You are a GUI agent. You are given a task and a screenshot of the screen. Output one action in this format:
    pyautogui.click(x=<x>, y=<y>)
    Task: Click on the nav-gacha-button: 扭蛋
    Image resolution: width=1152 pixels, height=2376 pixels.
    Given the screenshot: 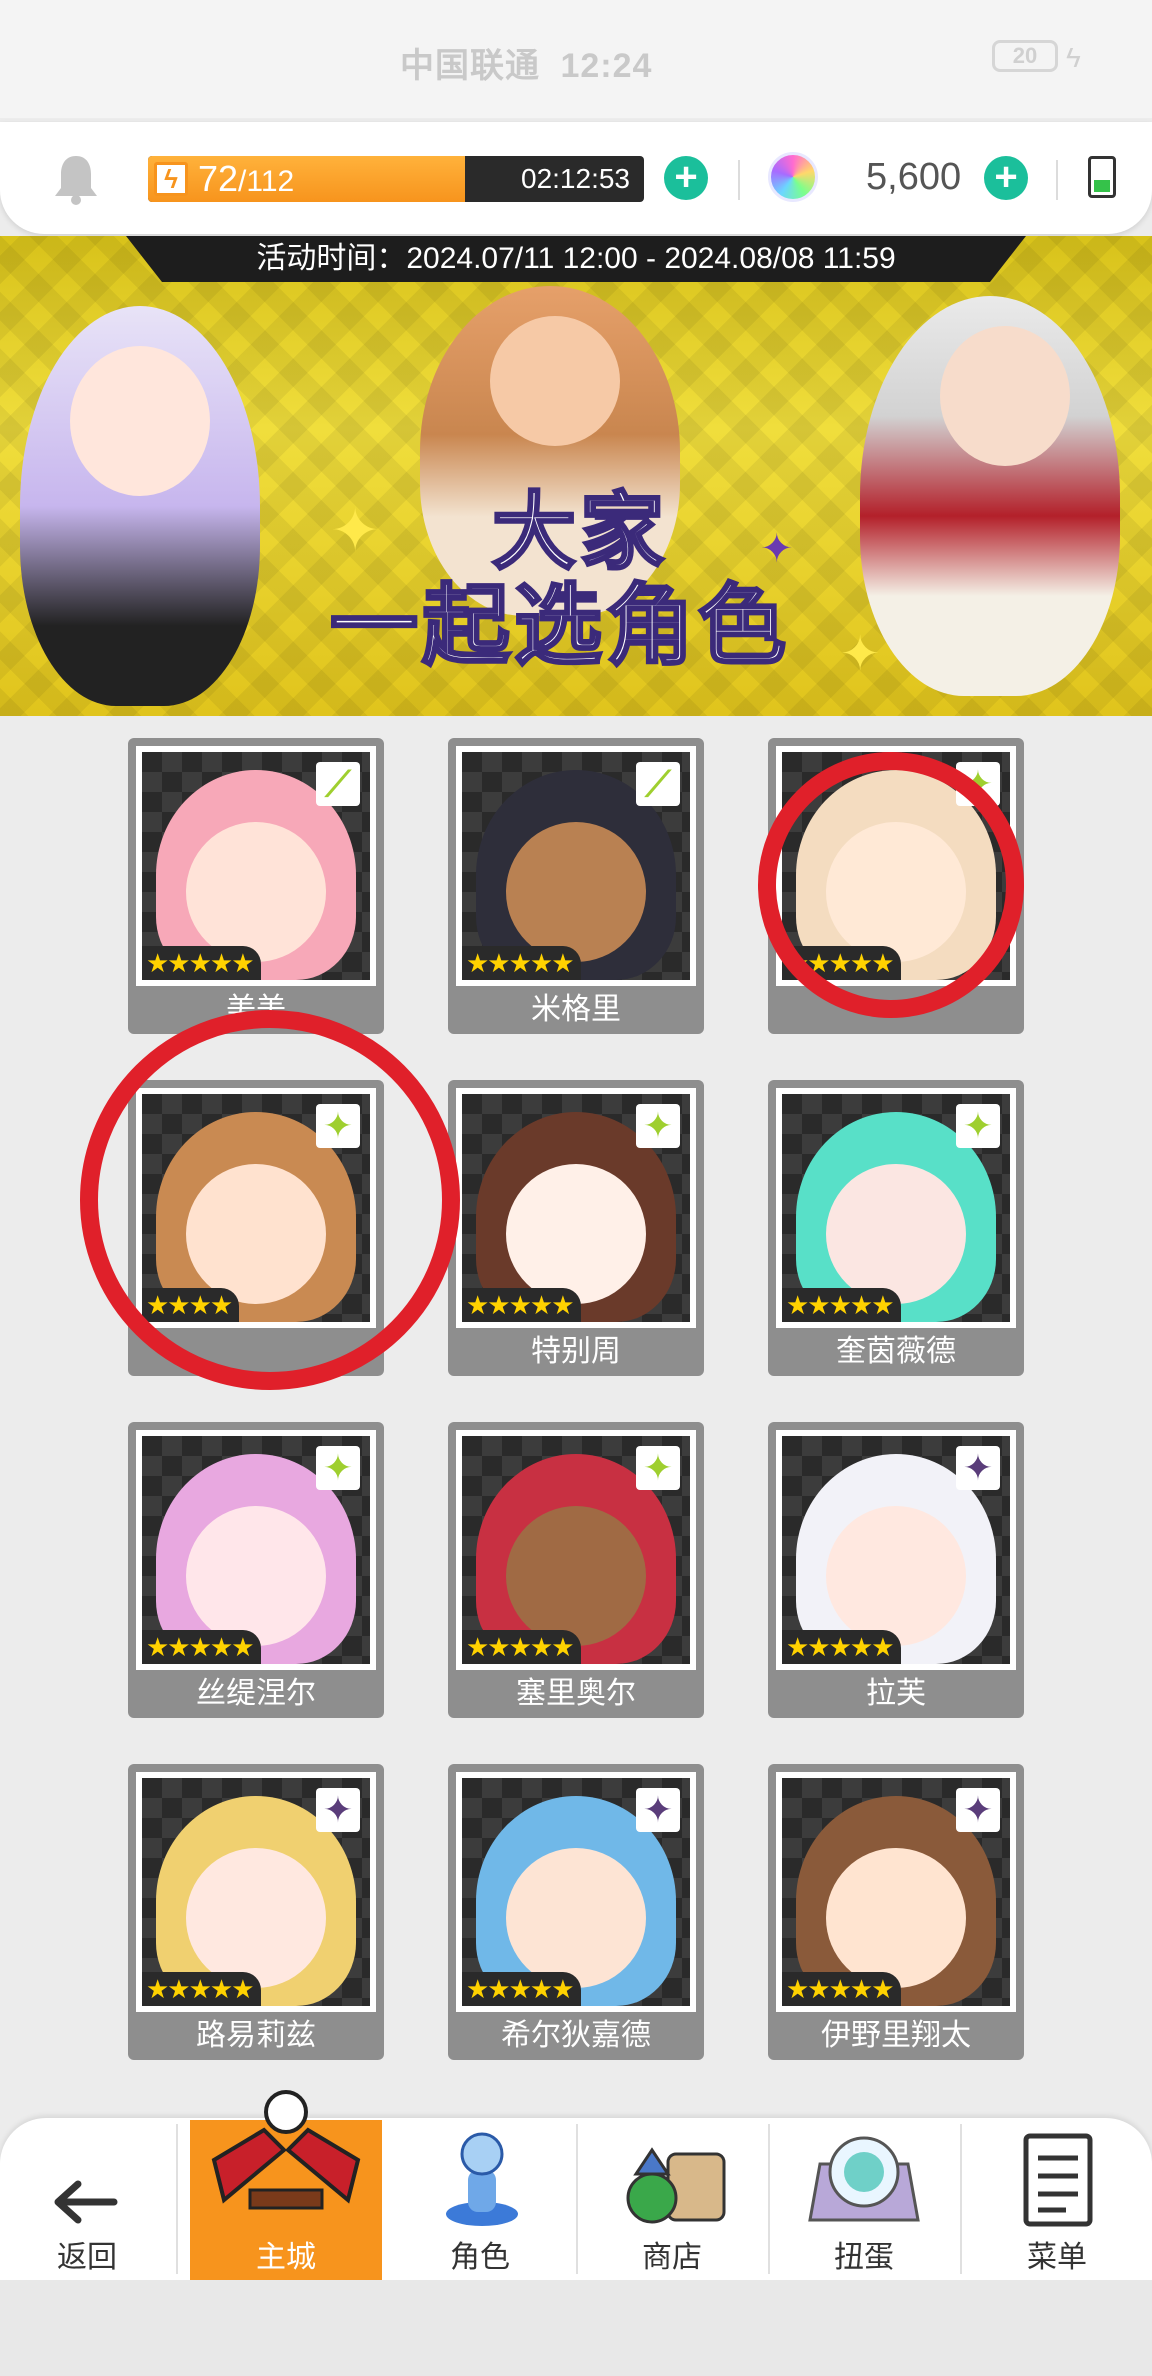 What is the action you would take?
    pyautogui.click(x=864, y=2200)
    